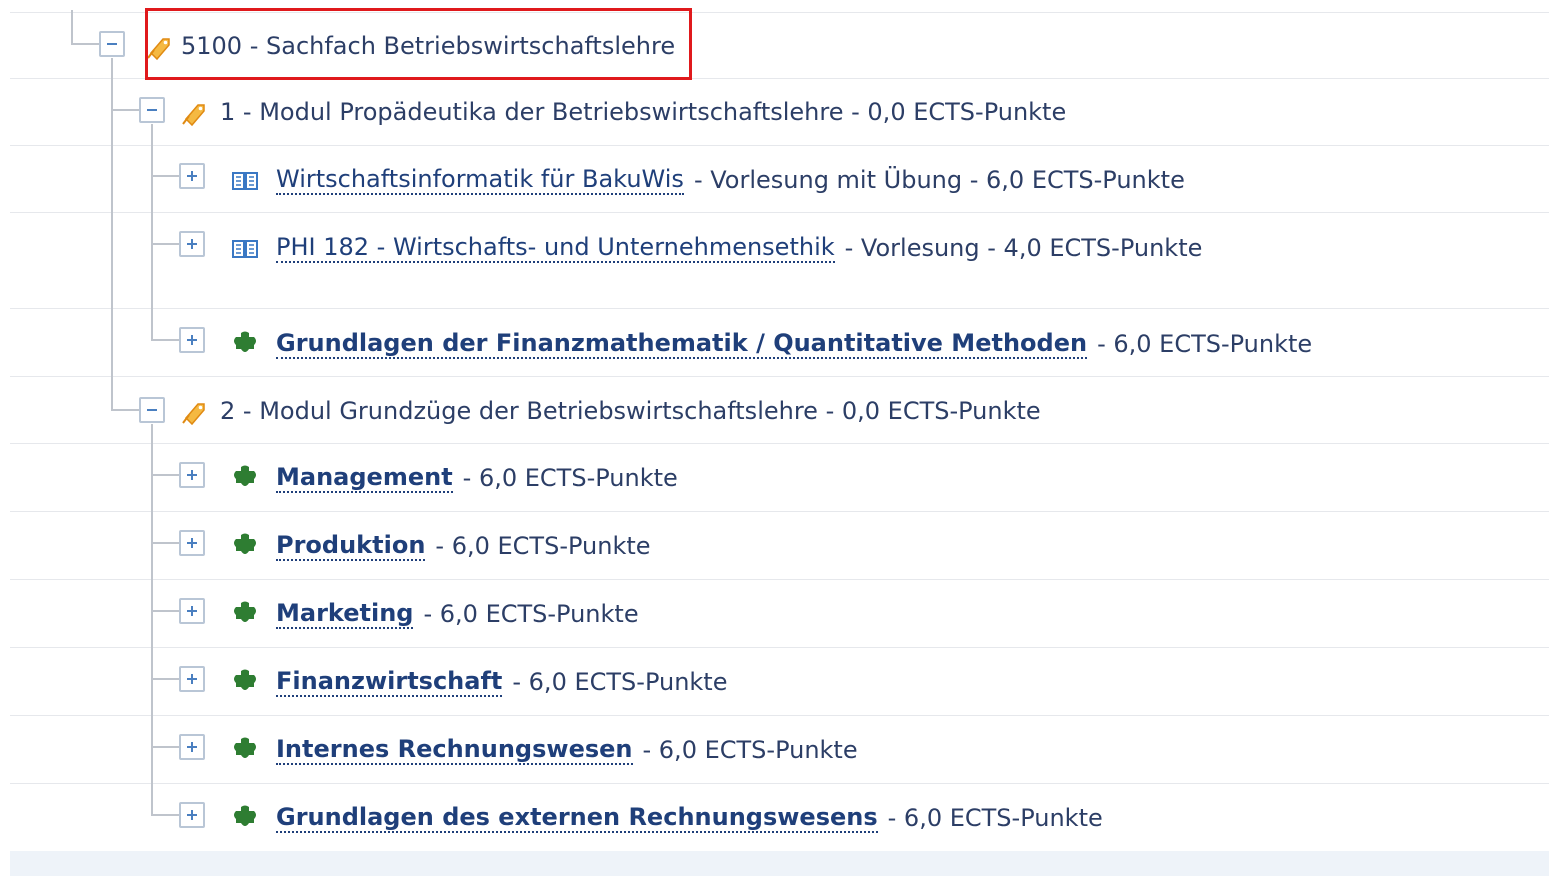  What do you see at coordinates (1023, 248) in the screenshot?
I see `course-suffix: - Vorlesung - 4,0 ECTS-Punkte` at bounding box center [1023, 248].